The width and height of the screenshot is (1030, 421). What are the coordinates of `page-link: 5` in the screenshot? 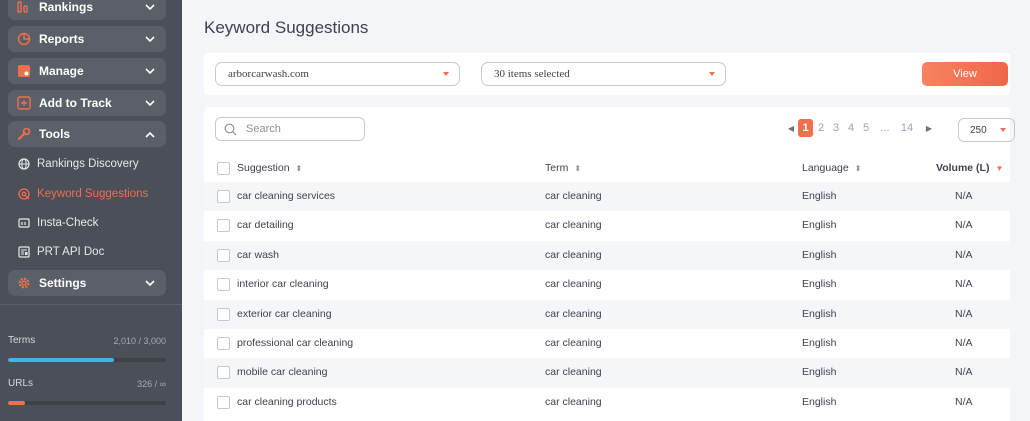 It's located at (866, 128).